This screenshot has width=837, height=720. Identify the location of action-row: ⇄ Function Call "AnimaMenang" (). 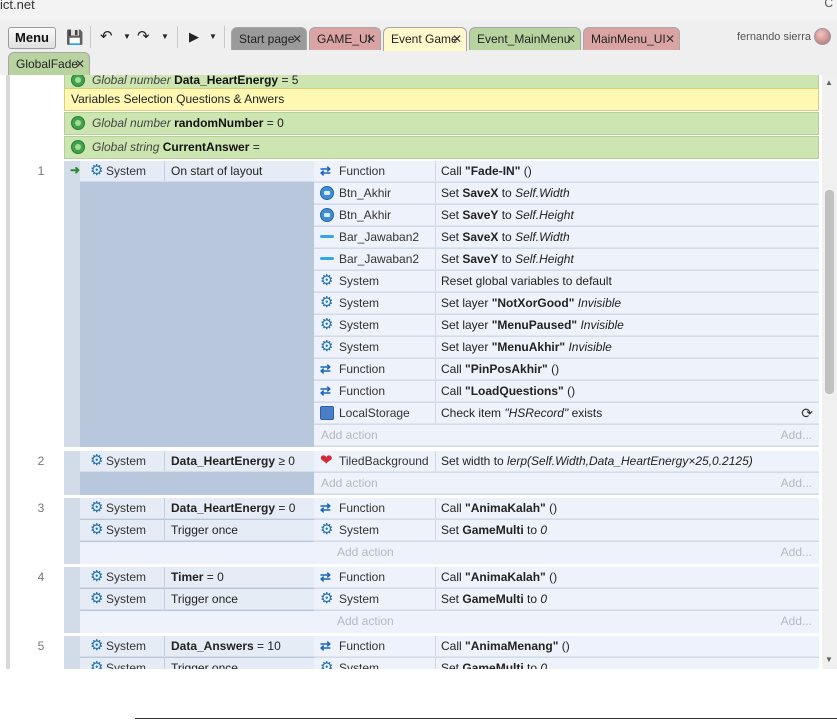
(566, 646).